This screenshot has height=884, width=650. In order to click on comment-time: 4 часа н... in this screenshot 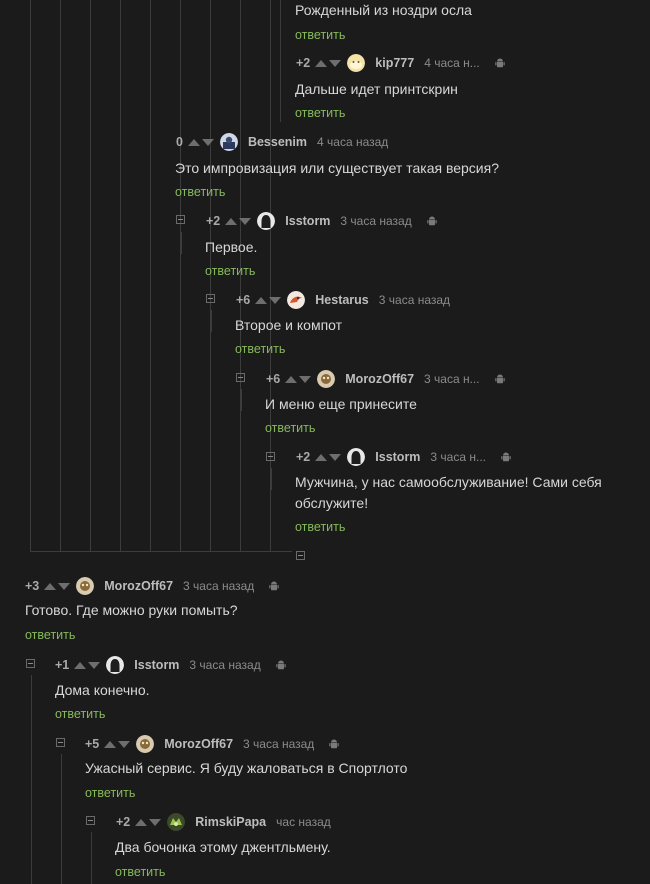, I will do `click(452, 63)`.